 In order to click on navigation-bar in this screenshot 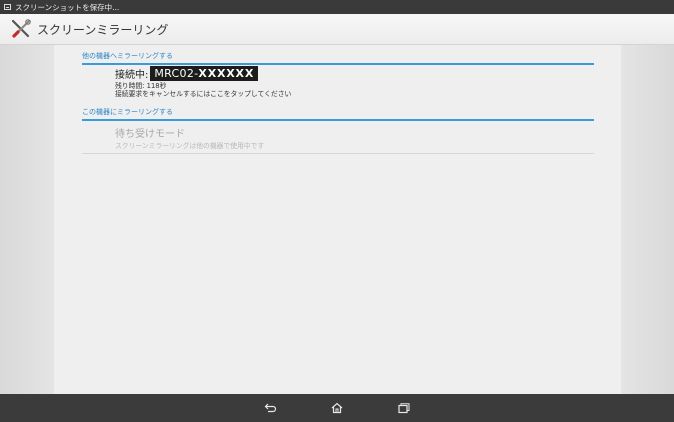, I will do `click(337, 408)`.